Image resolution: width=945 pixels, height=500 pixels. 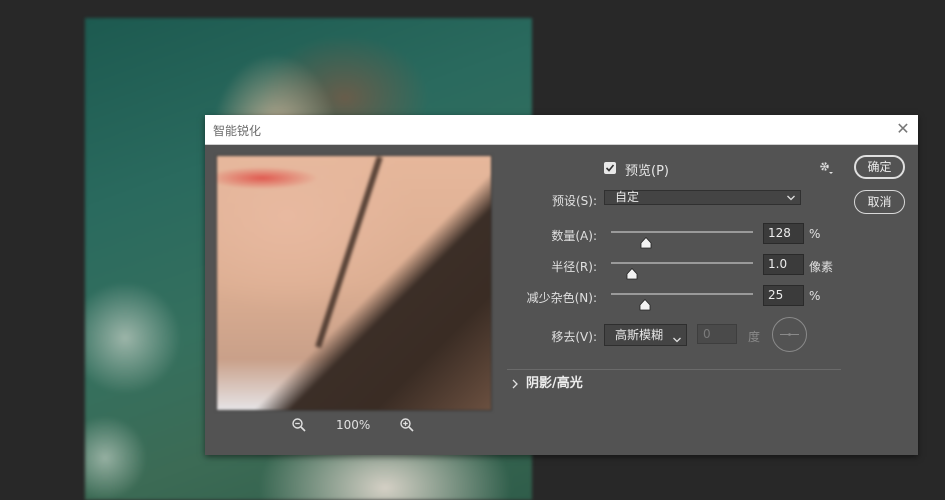 What do you see at coordinates (647, 169) in the screenshot?
I see `preview-label: 预览(P)` at bounding box center [647, 169].